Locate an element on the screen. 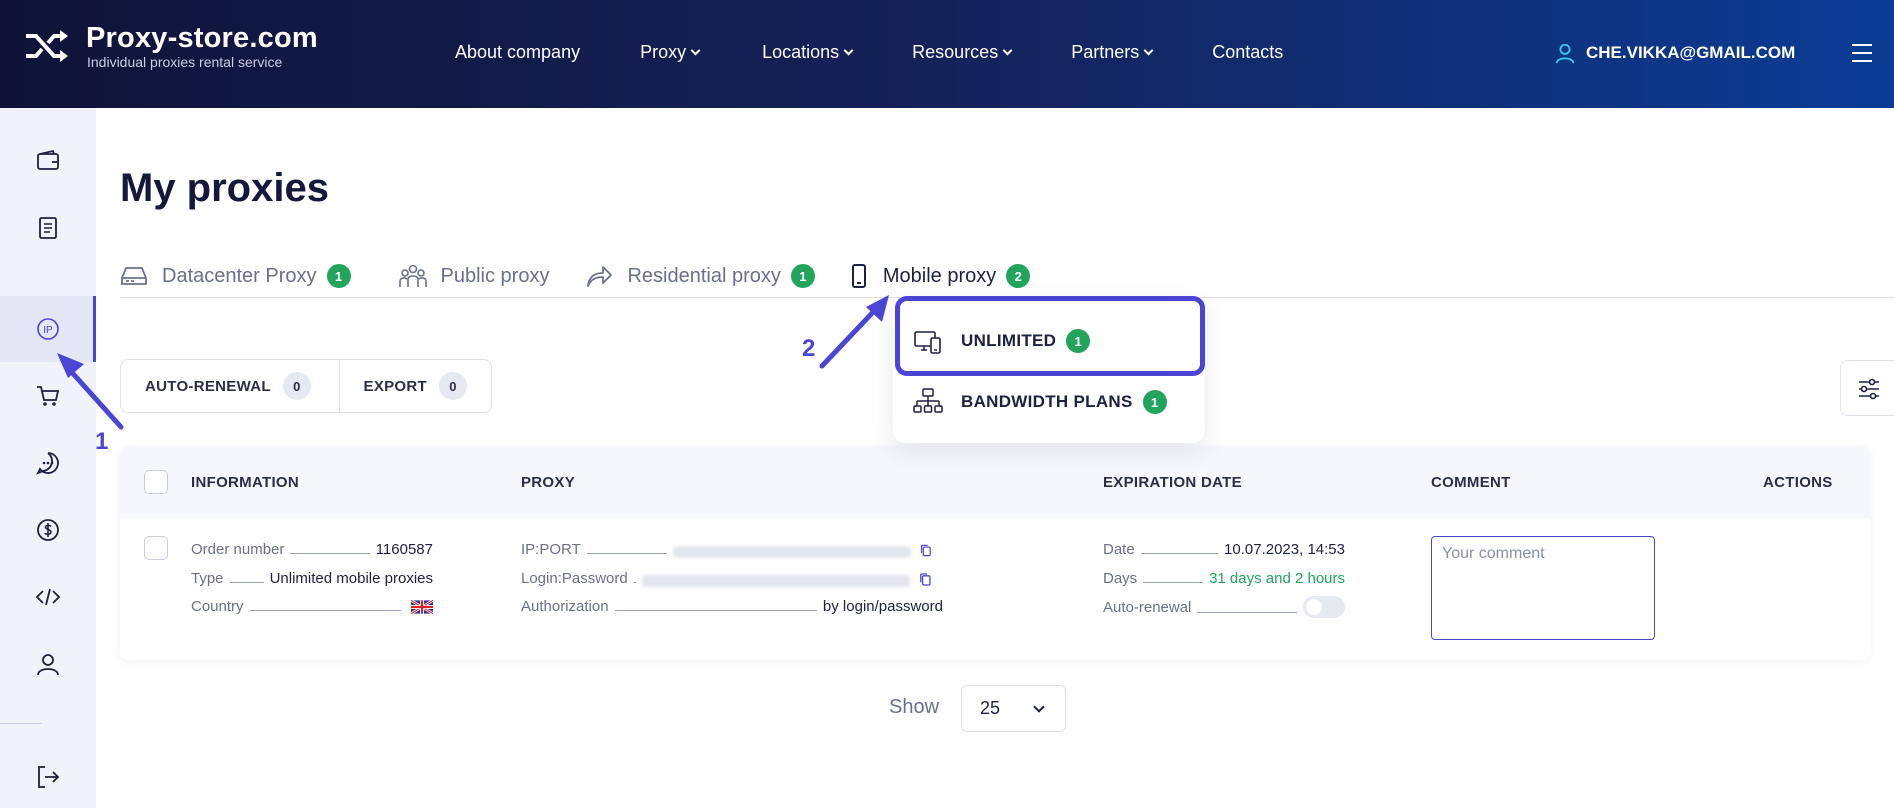  login-password-label: Login:Password is located at coordinates (574, 578).